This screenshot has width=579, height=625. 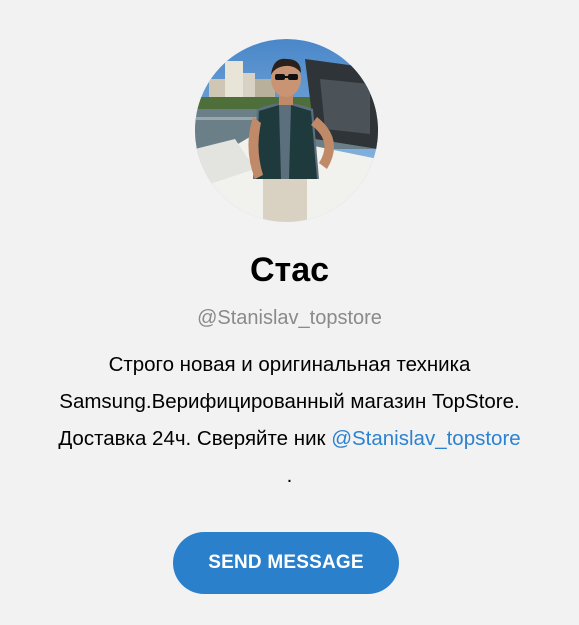 I want to click on bio-username-link: @Stanislav_topstore, so click(x=425, y=438).